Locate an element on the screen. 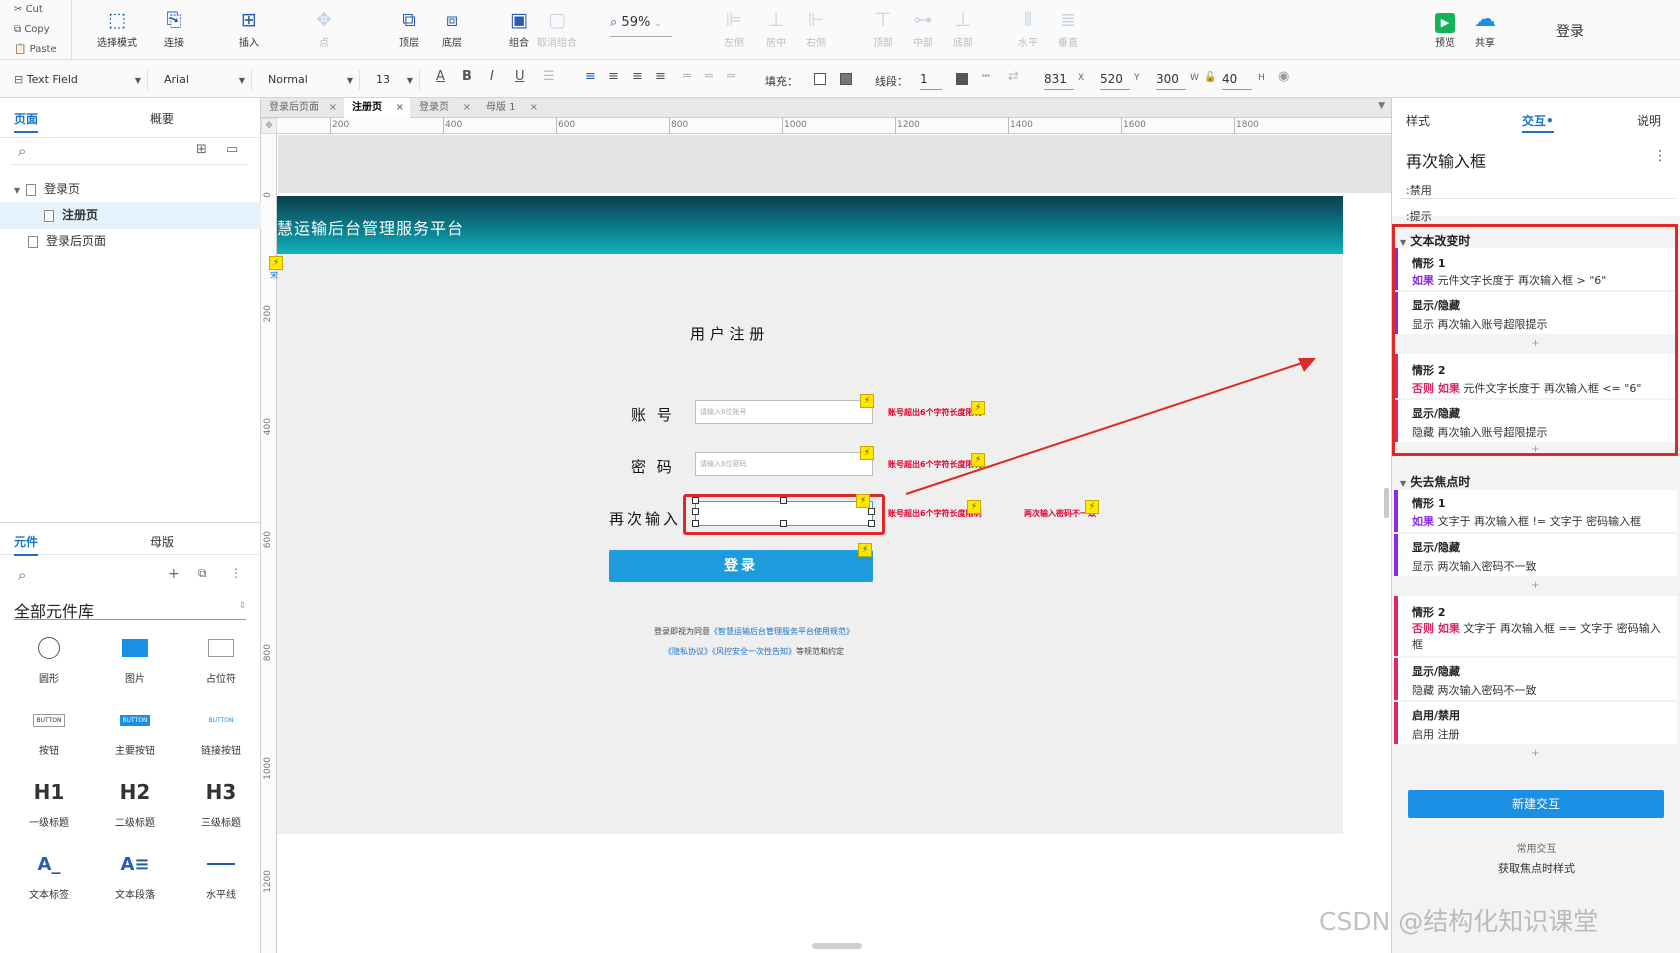 The width and height of the screenshot is (1680, 953). widget-item: 占位符 is located at coordinates (221, 655).